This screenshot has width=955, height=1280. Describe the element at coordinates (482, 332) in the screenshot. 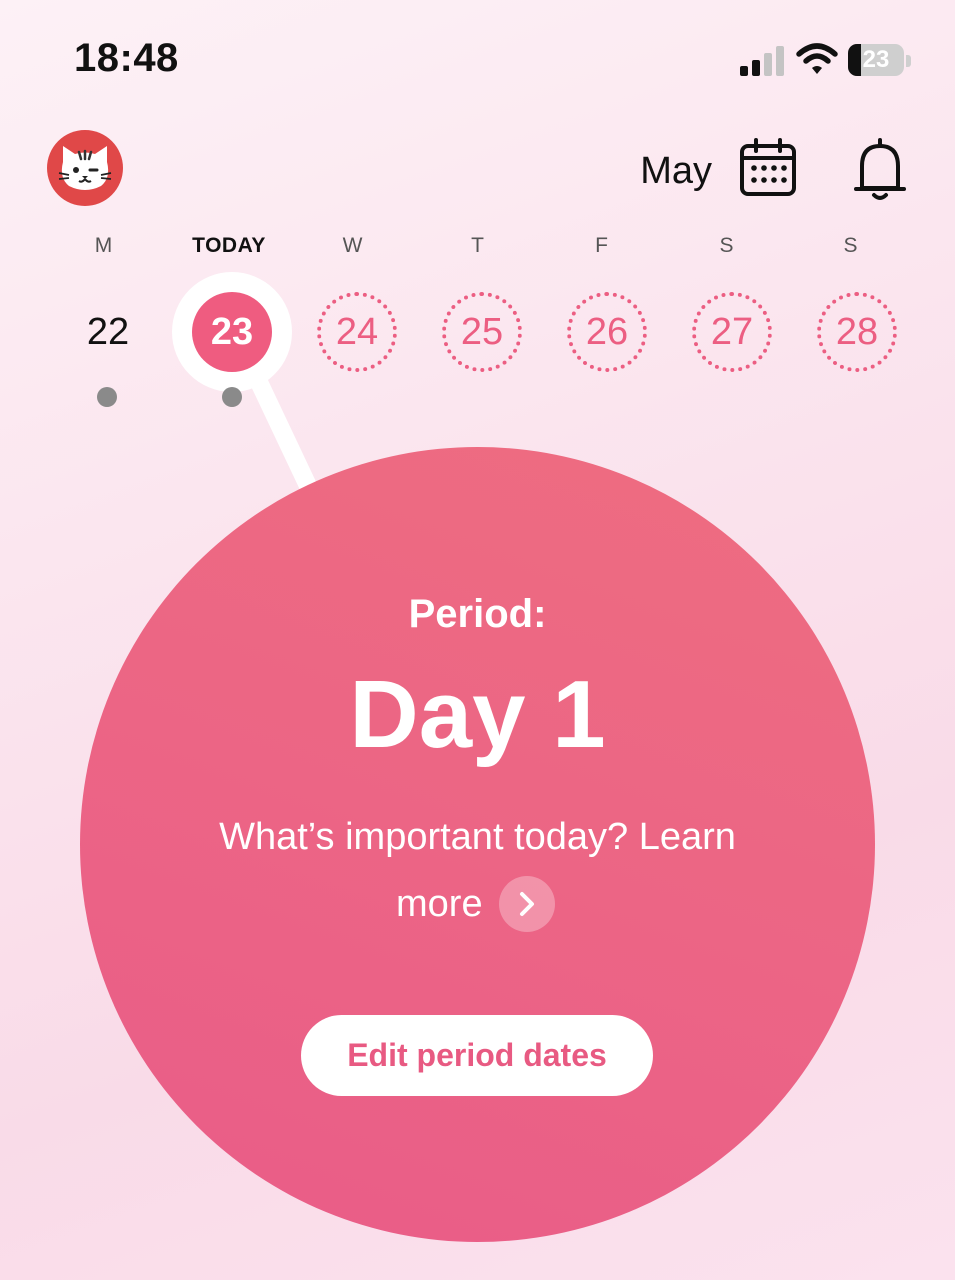

I see `calendar-day-25-predicted: 25` at that location.